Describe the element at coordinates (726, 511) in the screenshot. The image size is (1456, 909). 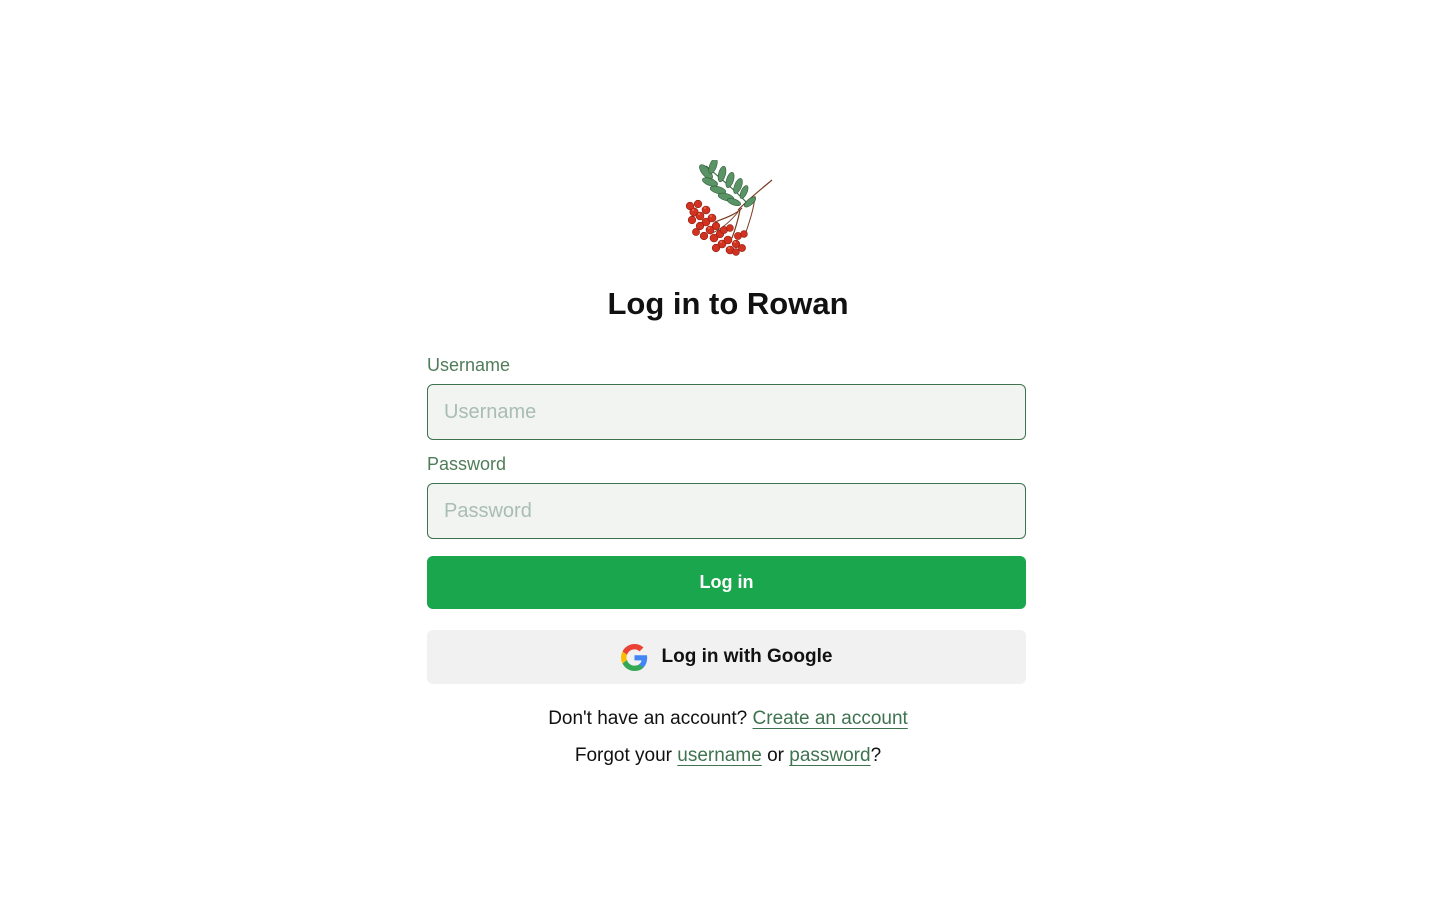
I see `password-input` at that location.